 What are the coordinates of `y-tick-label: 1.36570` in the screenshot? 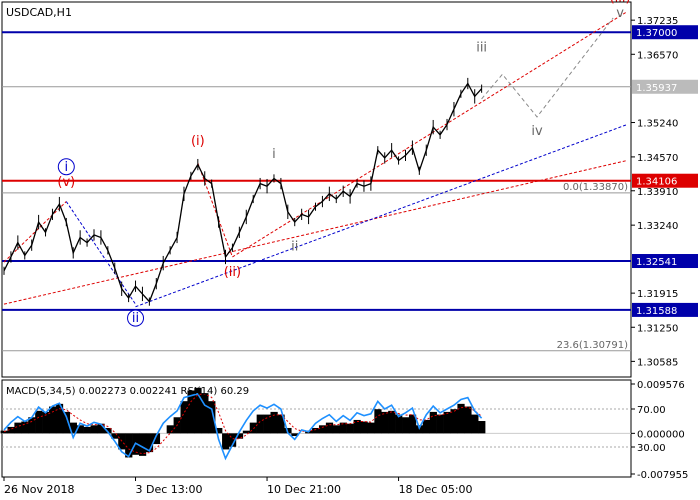 It's located at (657, 55).